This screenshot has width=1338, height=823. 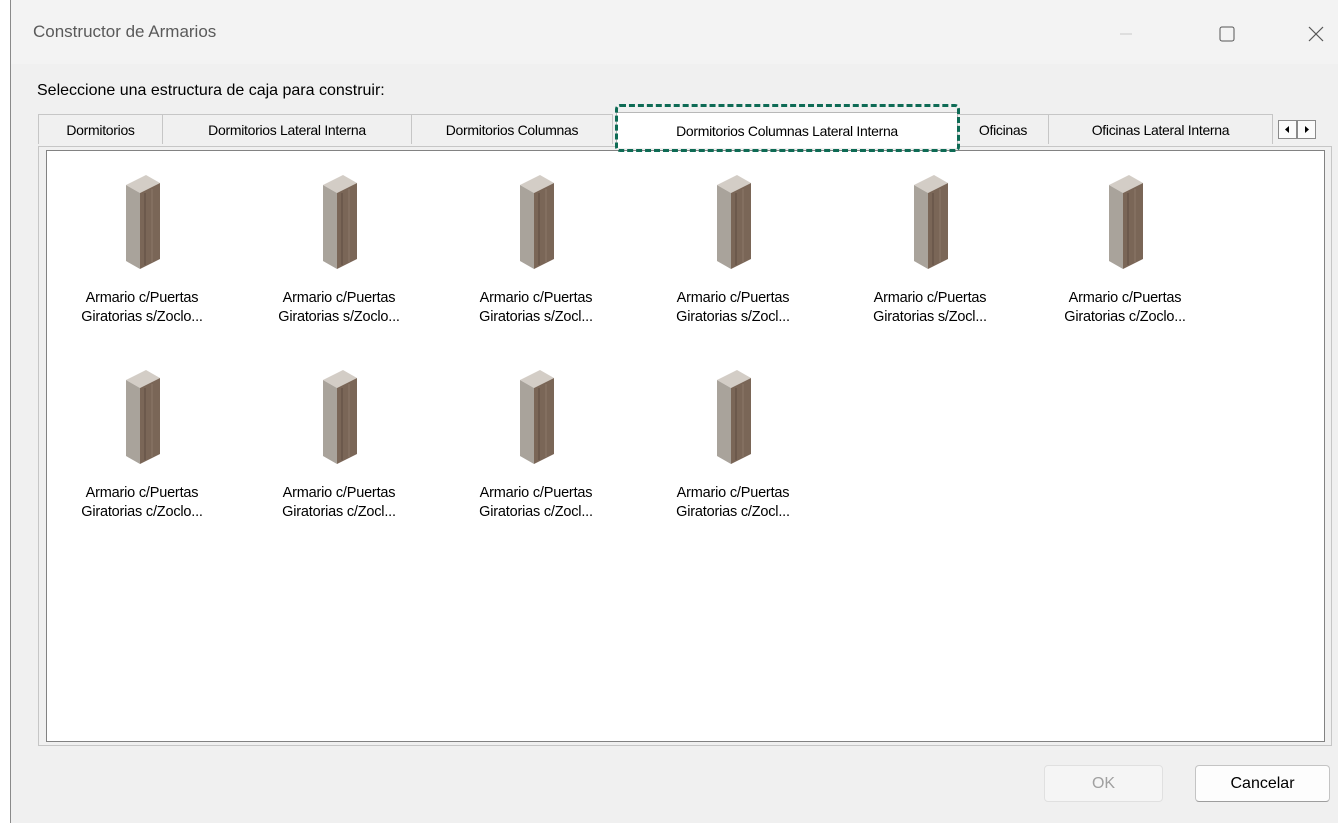 I want to click on maximize-icon, so click(x=1227, y=34).